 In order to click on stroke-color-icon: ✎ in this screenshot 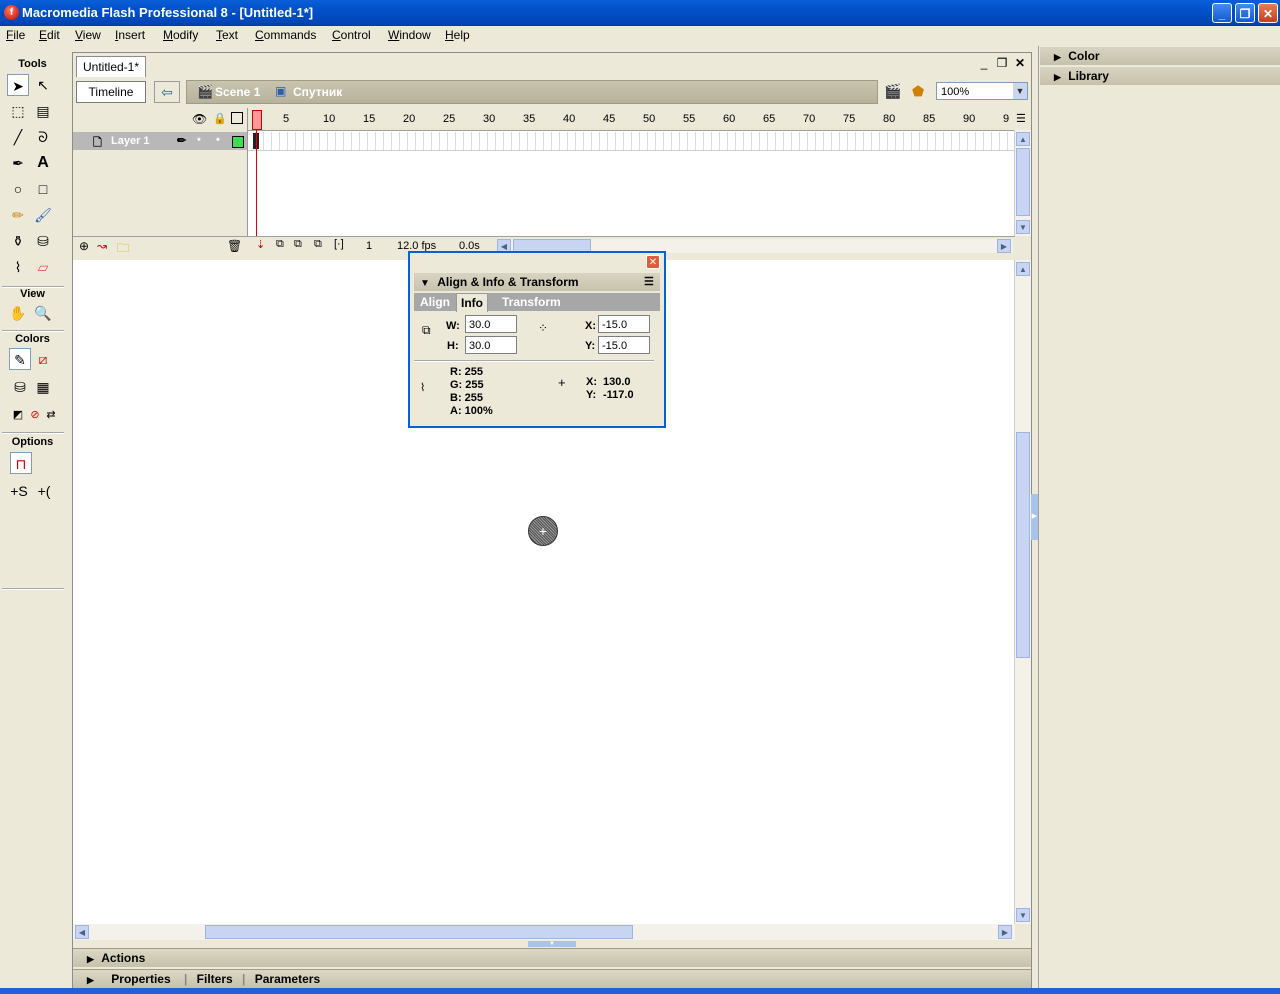, I will do `click(20, 359)`.